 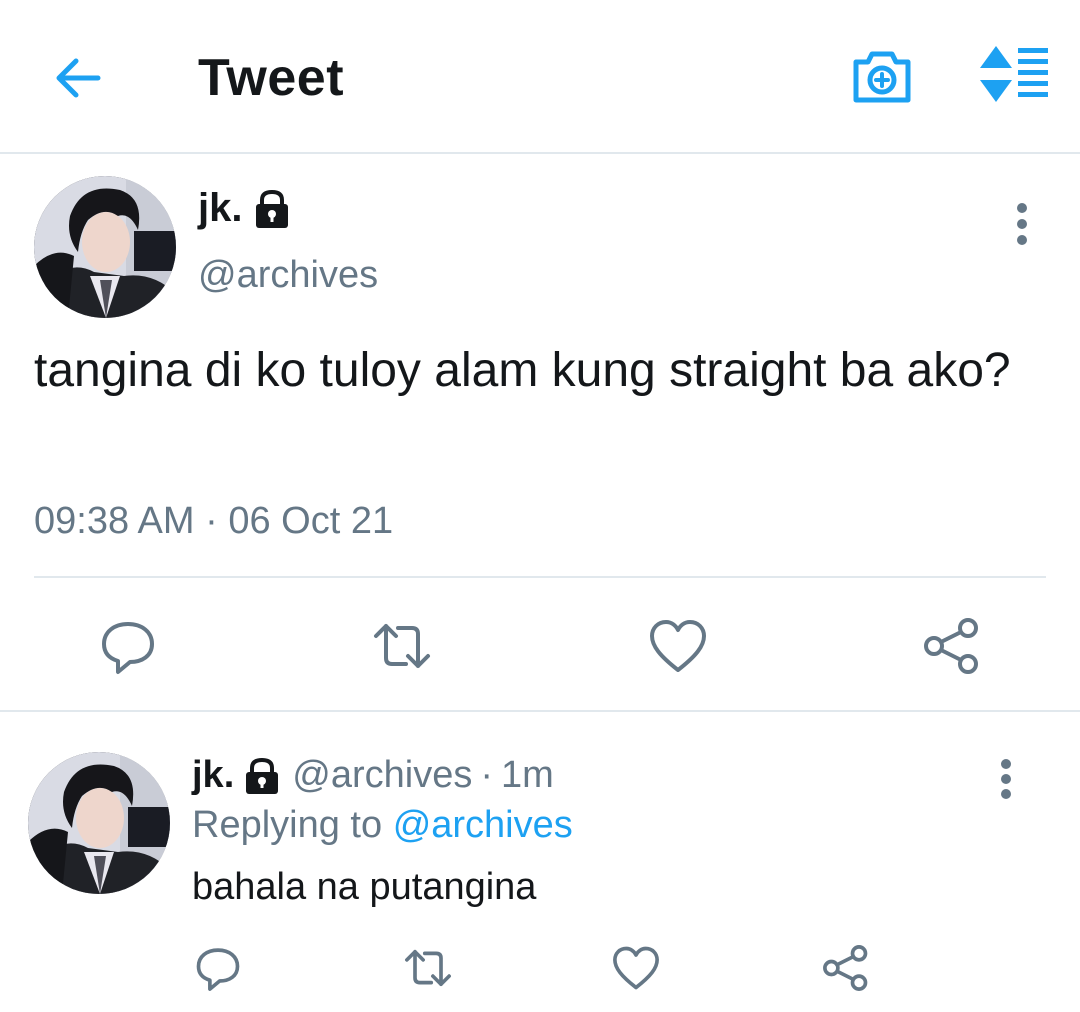 What do you see at coordinates (364, 887) in the screenshot?
I see `reply-text: bahala na putangina` at bounding box center [364, 887].